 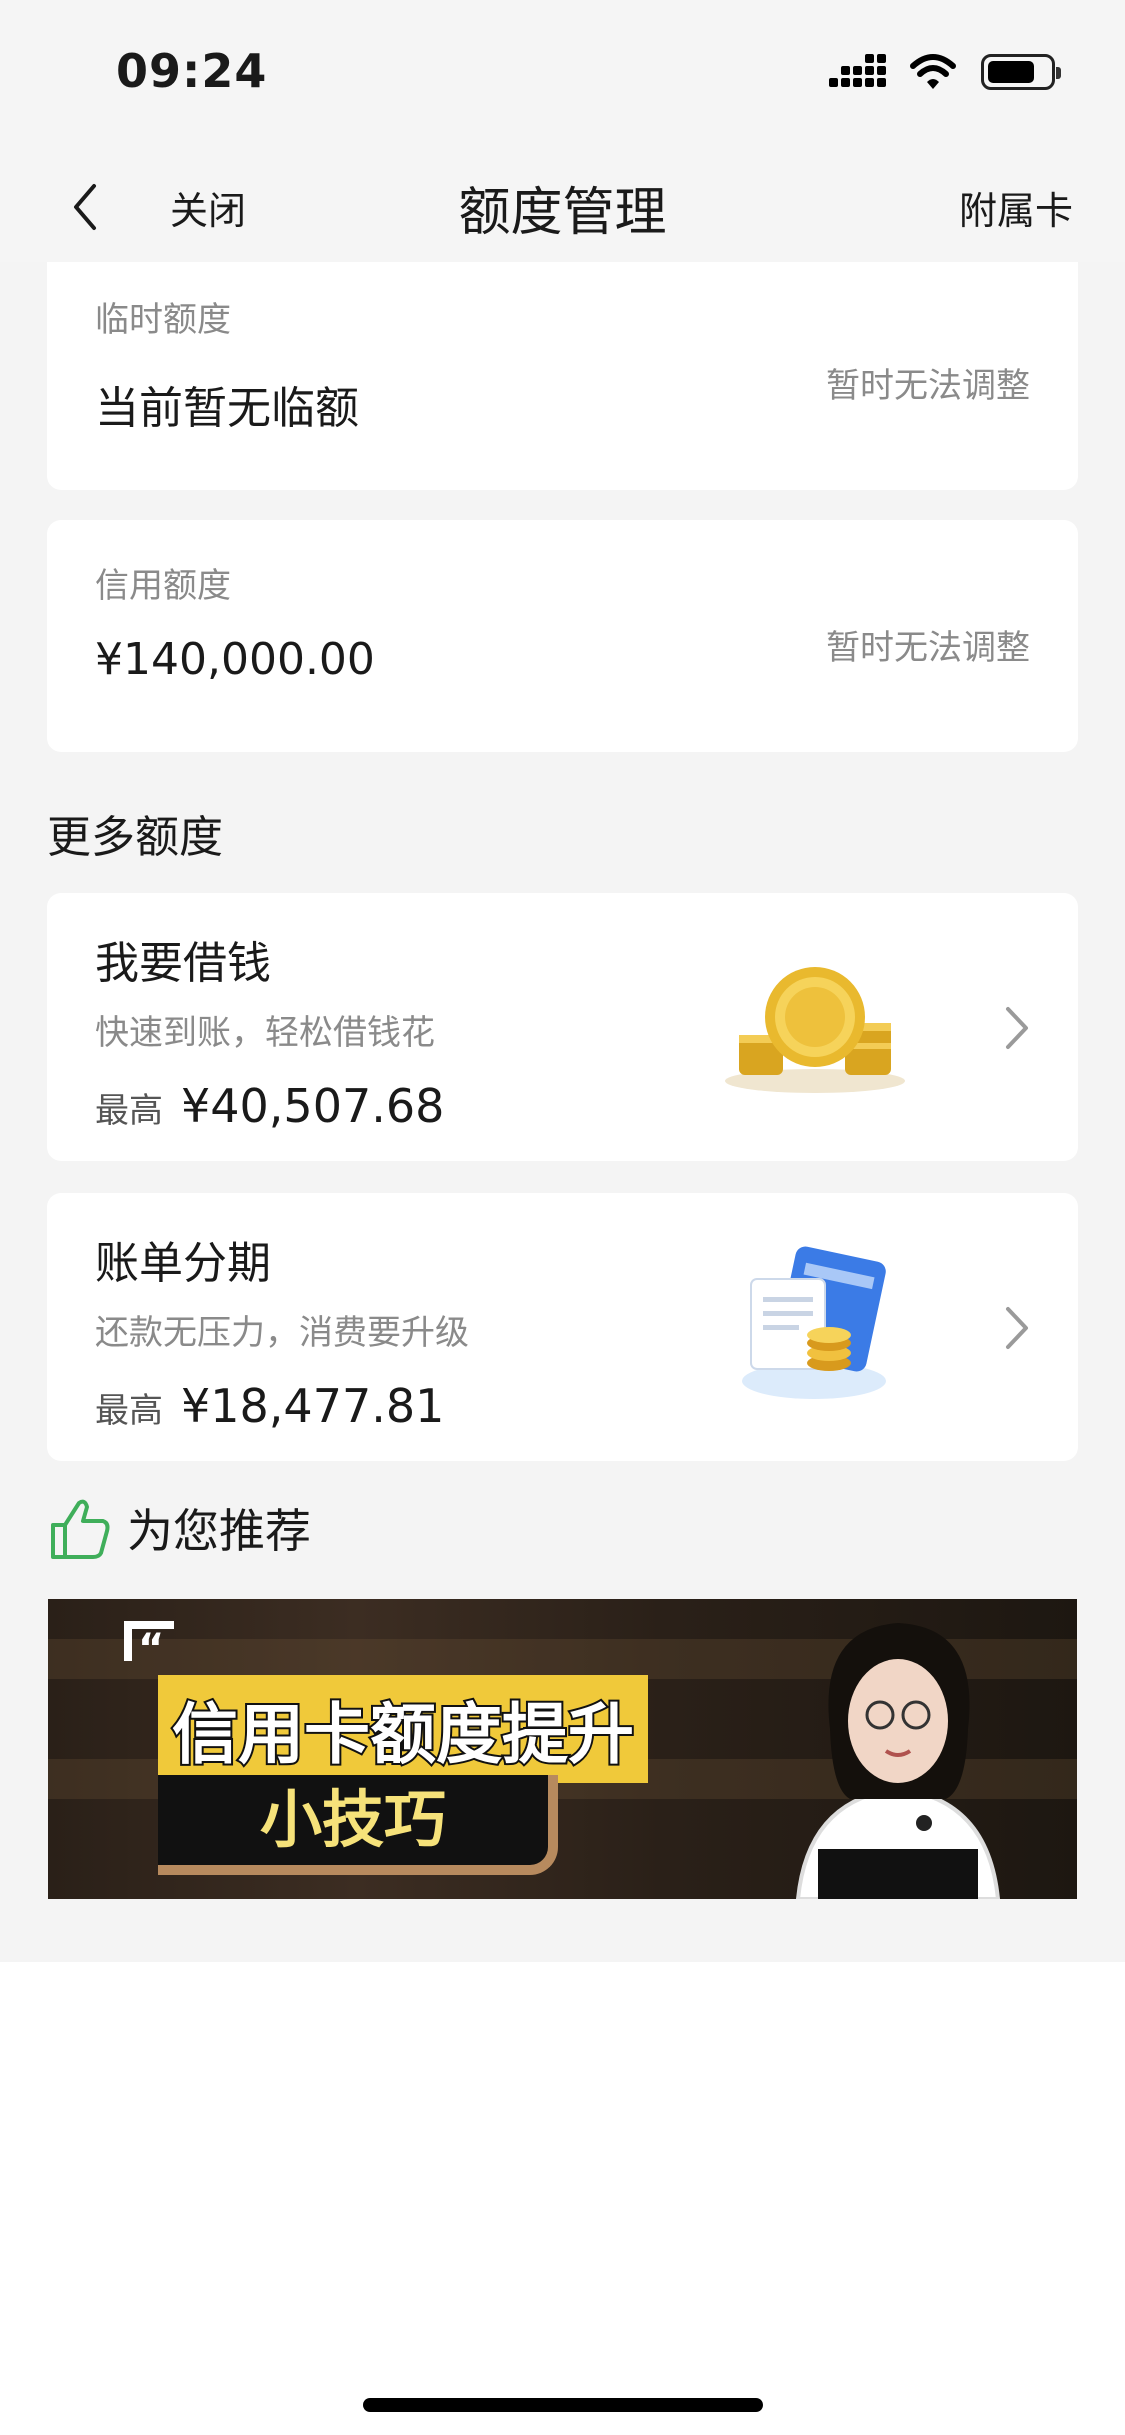 What do you see at coordinates (928, 648) in the screenshot?
I see `credit-limit-note: 暂时无法调整` at bounding box center [928, 648].